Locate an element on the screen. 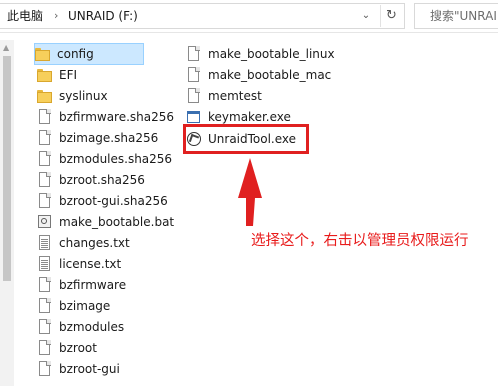 This screenshot has height=386, width=498. file-name: changes.txt is located at coordinates (94, 243).